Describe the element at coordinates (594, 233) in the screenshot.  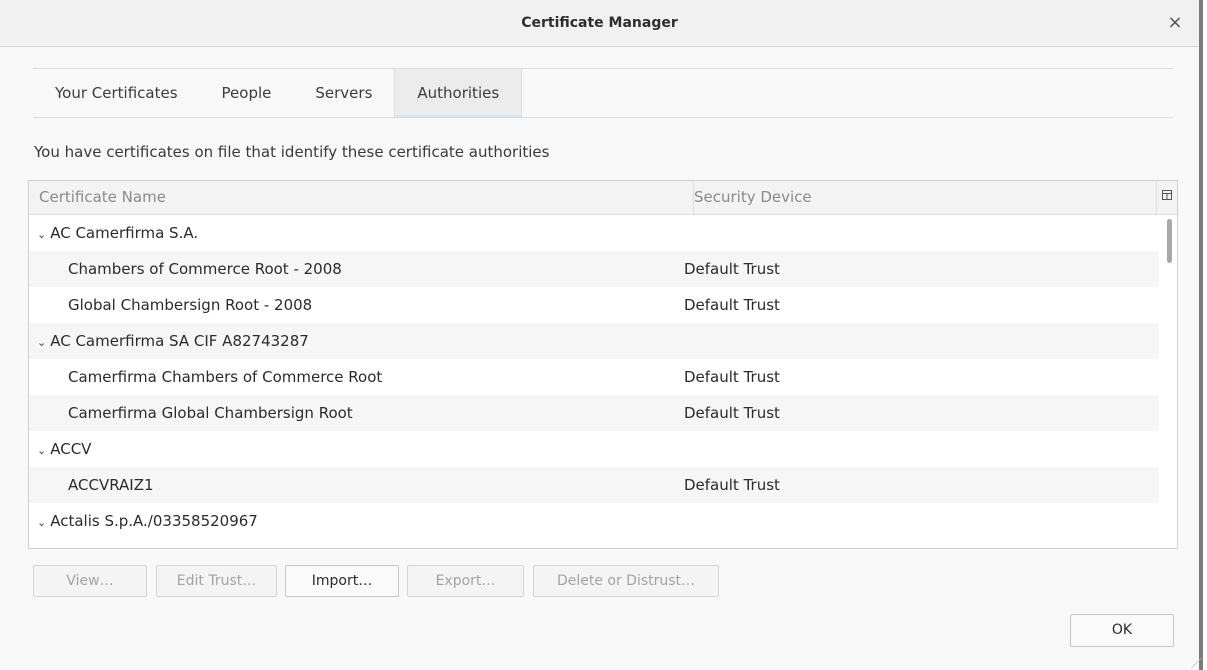
I see `tree-row-group: ⌄ AC Camerfirma S.A.` at that location.